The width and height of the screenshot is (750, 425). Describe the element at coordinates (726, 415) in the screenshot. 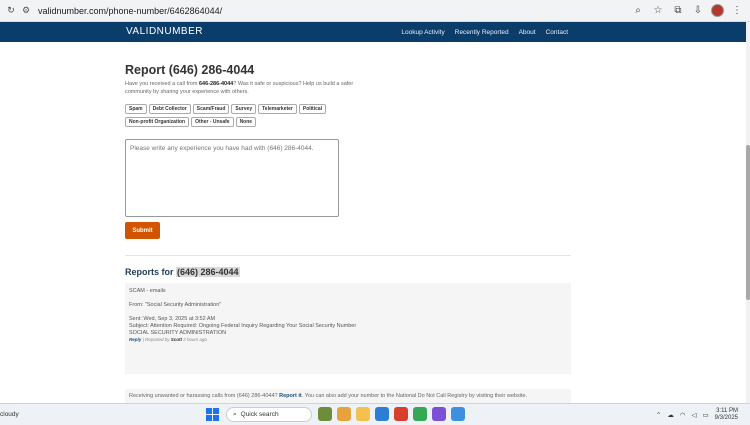

I see `taskbar-clock: 3:11 PM 9/3/2025` at that location.